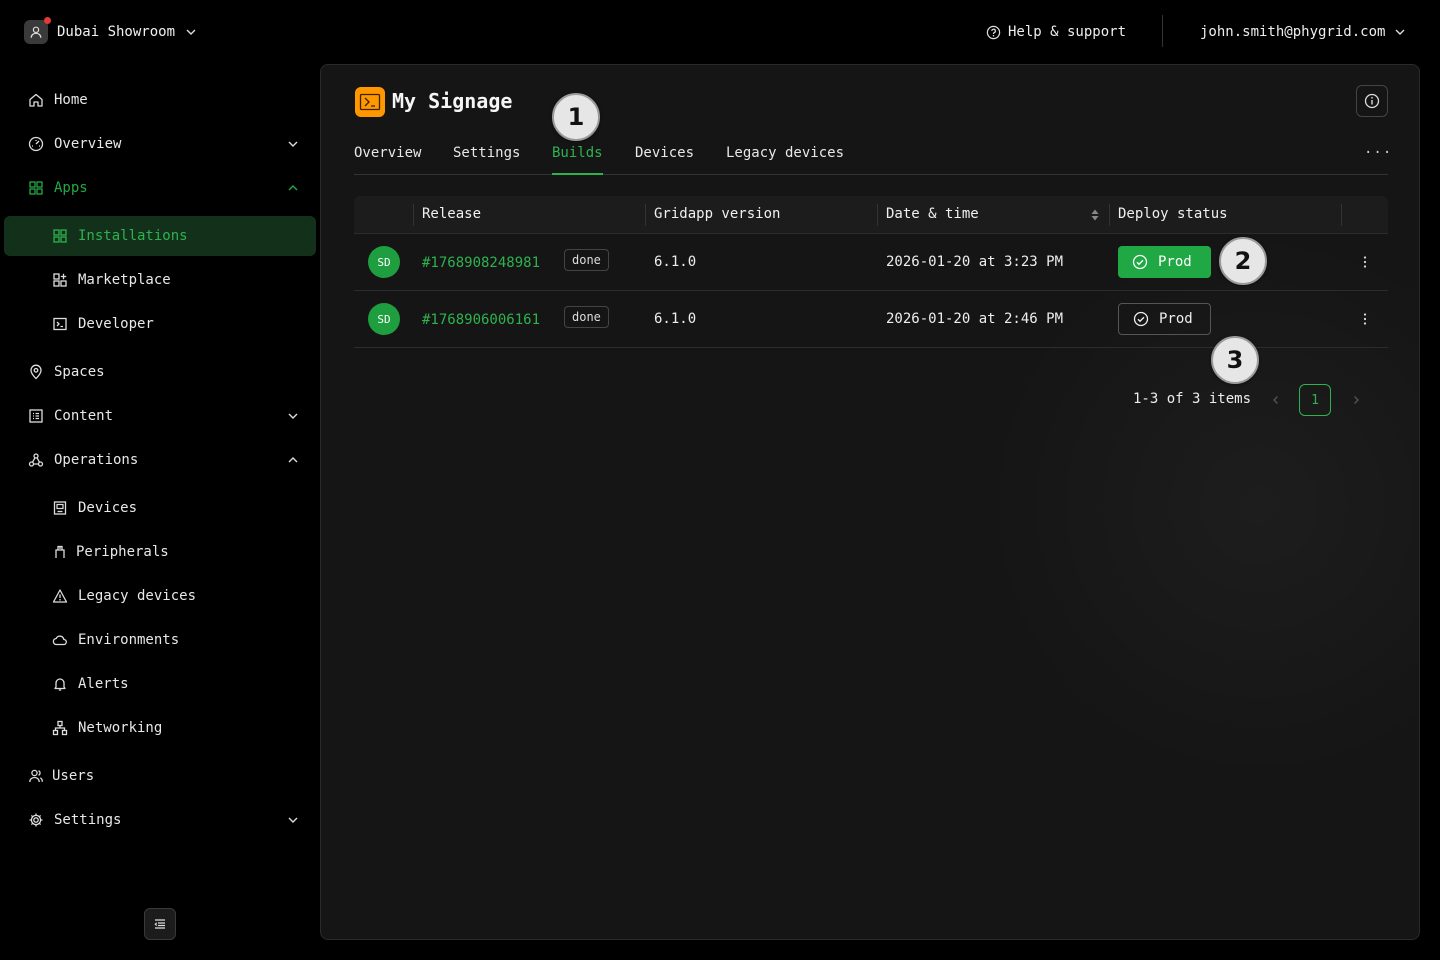 This screenshot has width=1440, height=960. I want to click on home-icon, so click(36, 100).